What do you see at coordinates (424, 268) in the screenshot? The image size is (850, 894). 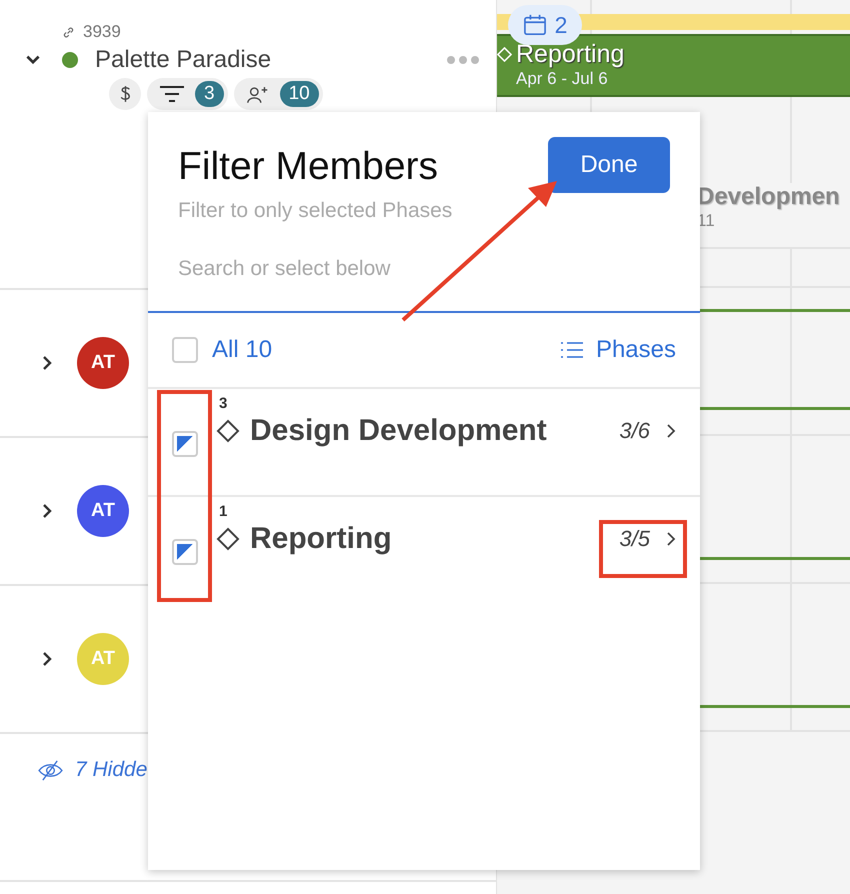 I see `search-field: Search or select below` at bounding box center [424, 268].